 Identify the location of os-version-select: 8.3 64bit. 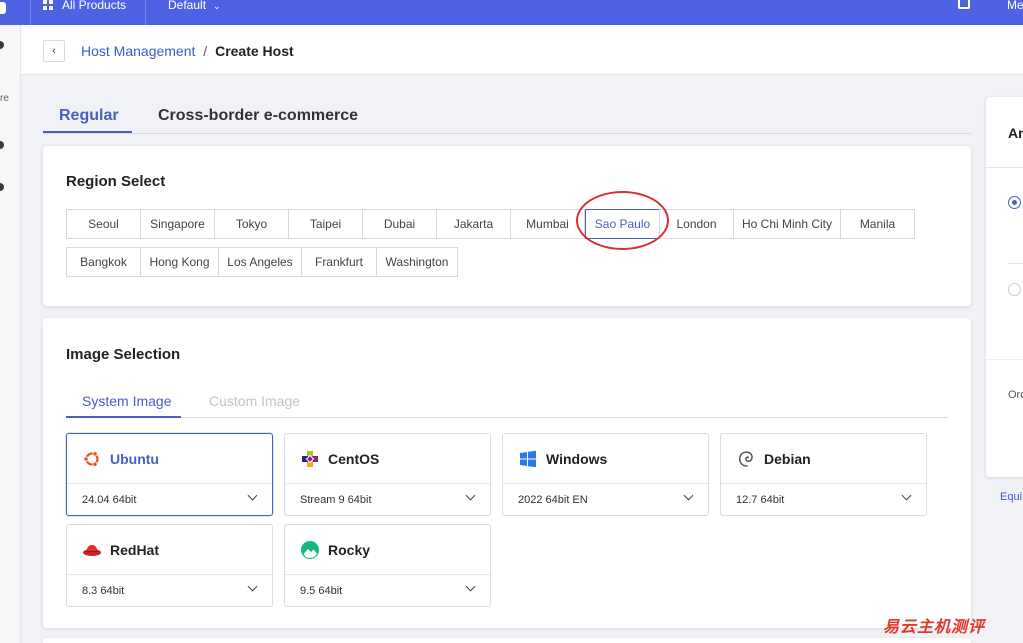
(103, 591).